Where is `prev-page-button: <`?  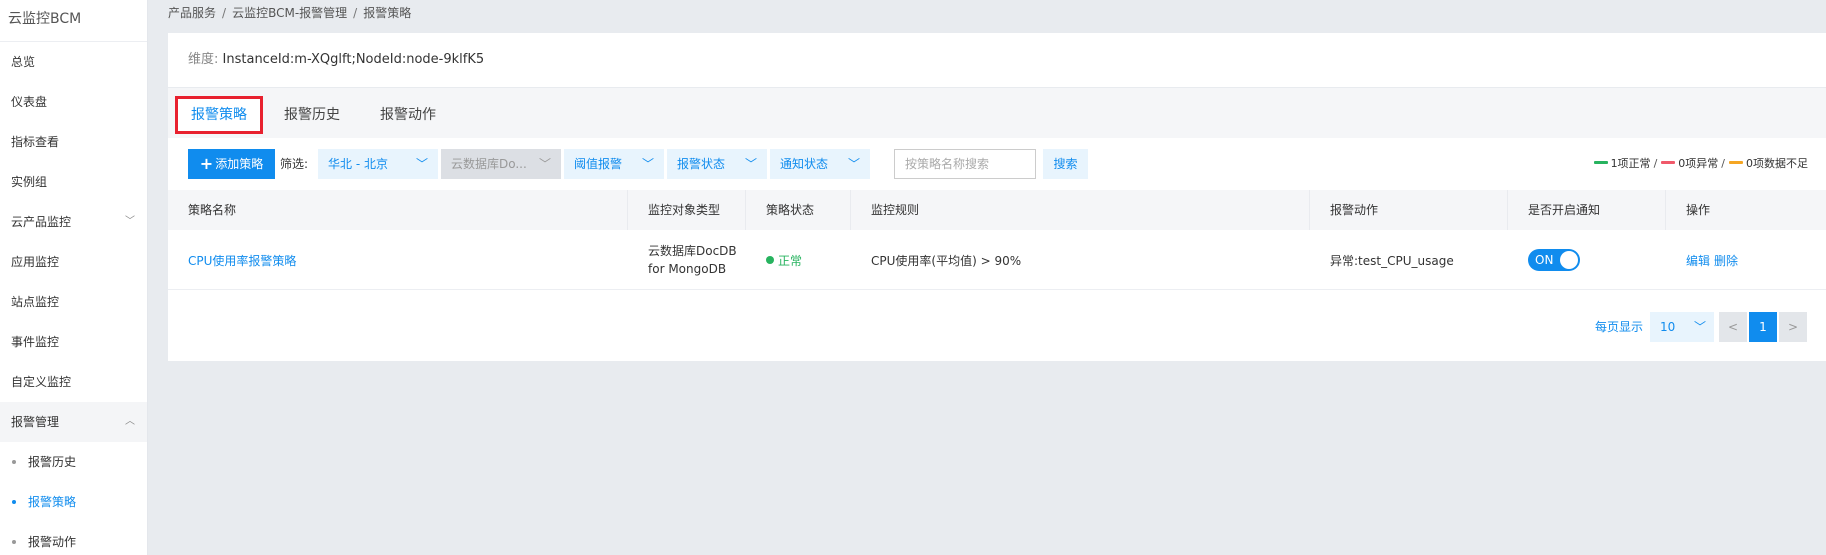
prev-page-button: < is located at coordinates (1733, 327).